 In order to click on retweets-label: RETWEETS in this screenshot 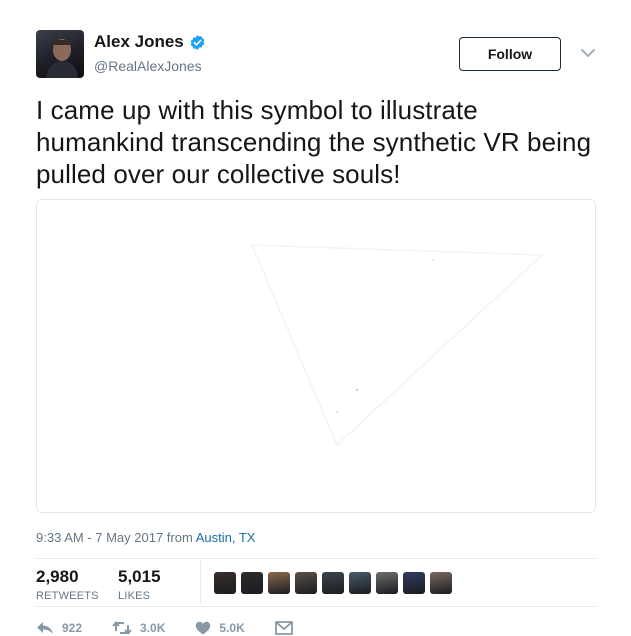, I will do `click(67, 596)`.